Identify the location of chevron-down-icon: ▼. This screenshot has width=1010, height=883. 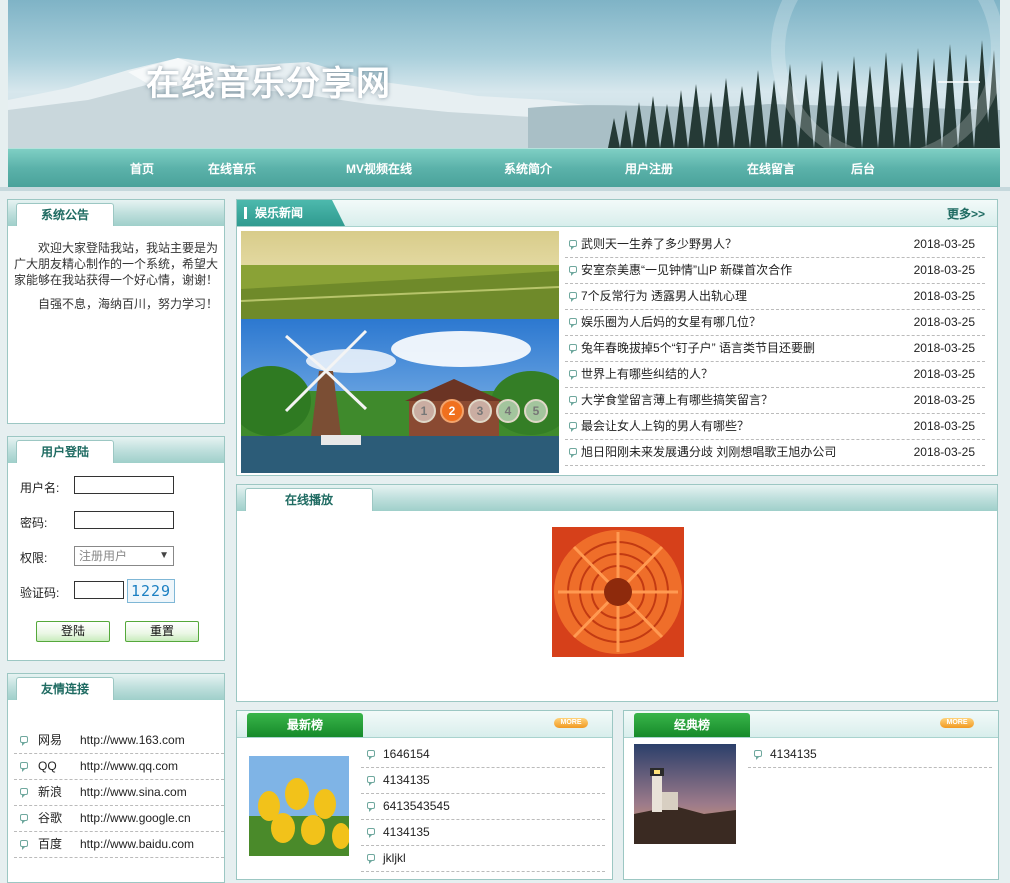
(164, 555).